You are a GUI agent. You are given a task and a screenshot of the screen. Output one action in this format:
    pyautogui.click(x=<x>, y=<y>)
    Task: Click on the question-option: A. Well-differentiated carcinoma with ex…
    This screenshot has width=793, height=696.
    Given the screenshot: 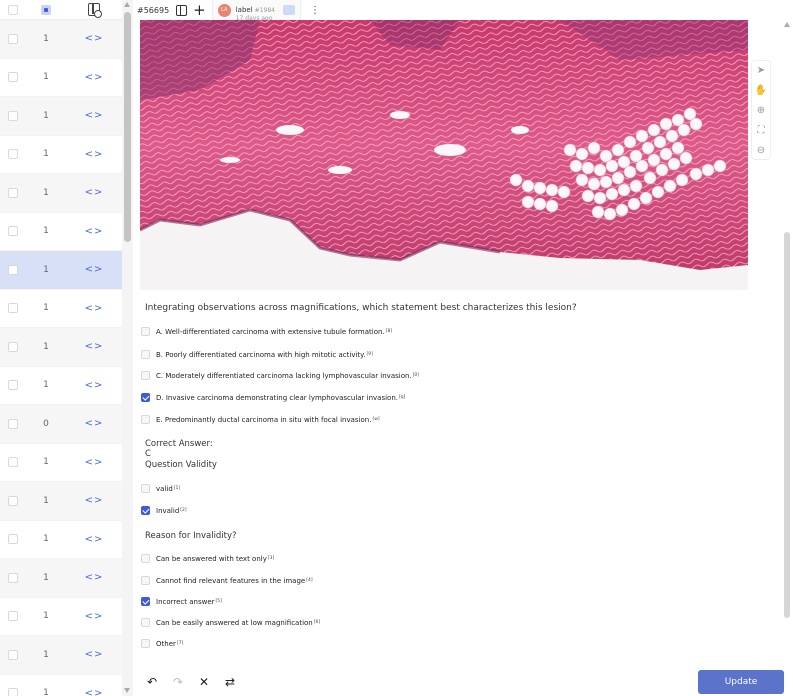 What is the action you would take?
    pyautogui.click(x=266, y=331)
    